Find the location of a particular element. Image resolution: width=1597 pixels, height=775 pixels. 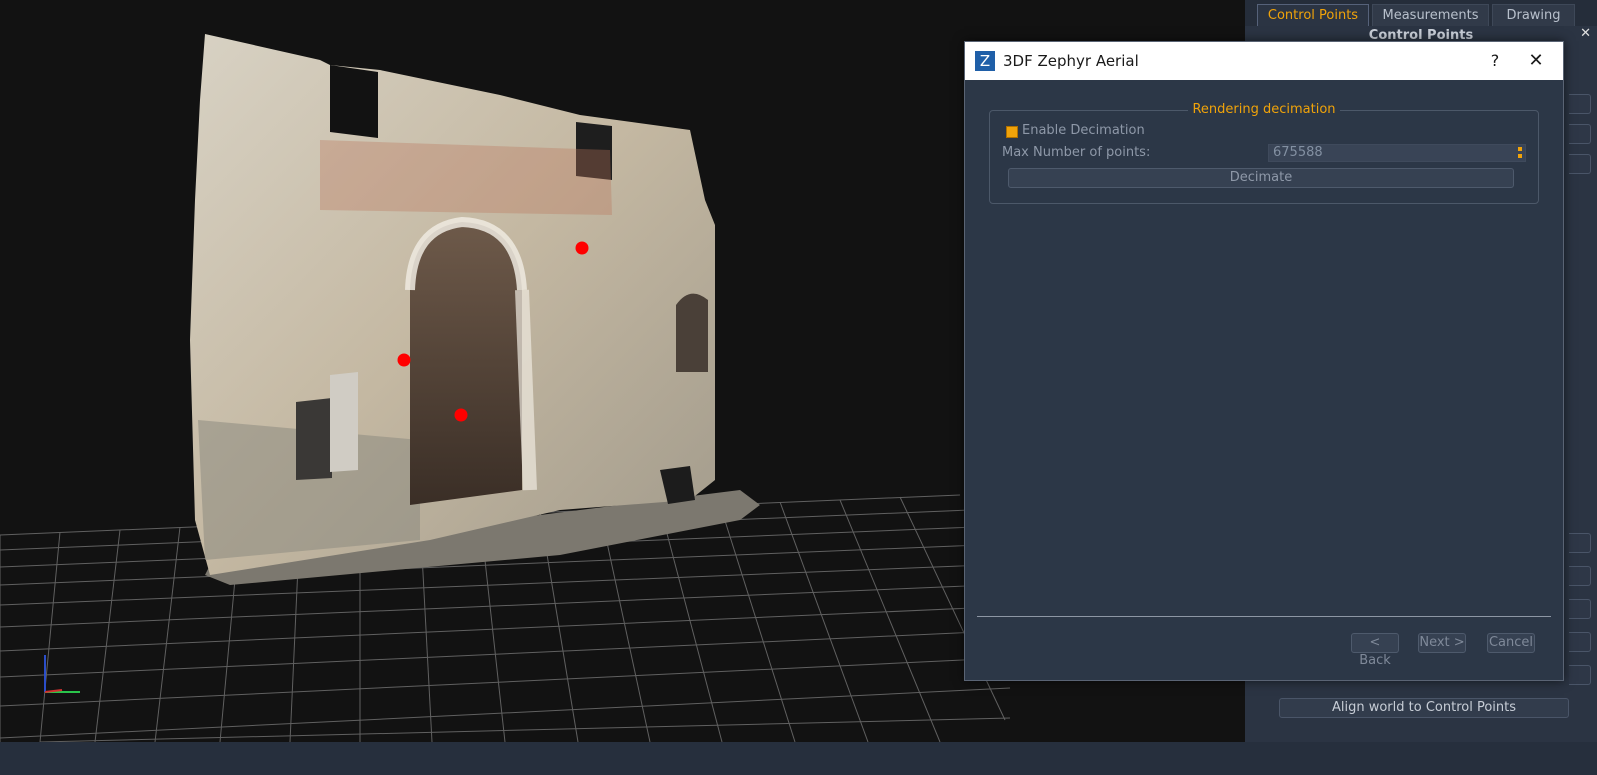

spin-arrows-icon is located at coordinates (1520, 153).